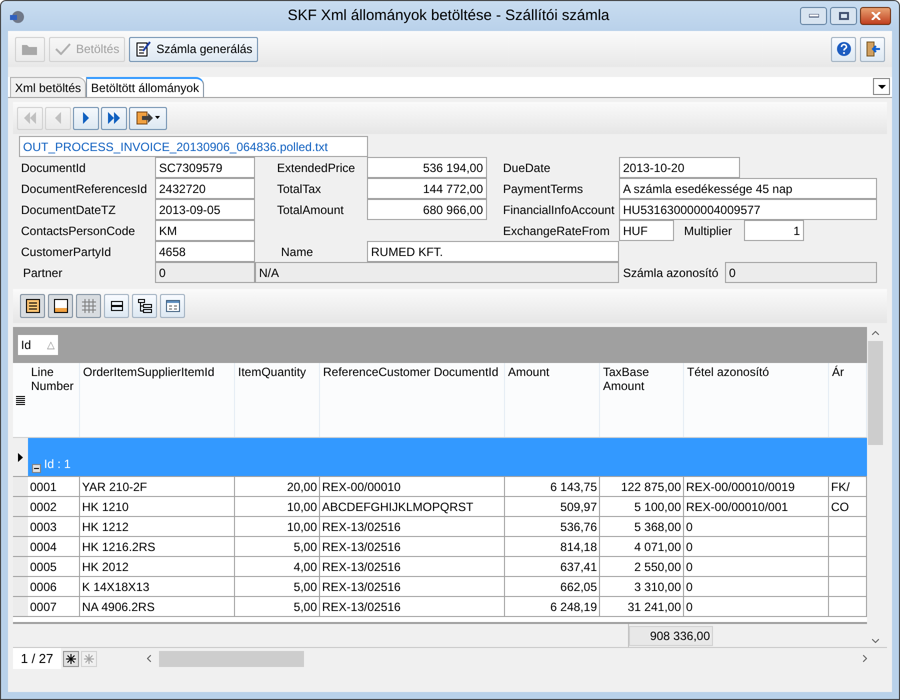 The height and width of the screenshot is (700, 900). I want to click on caret-icon, so click(882, 86).